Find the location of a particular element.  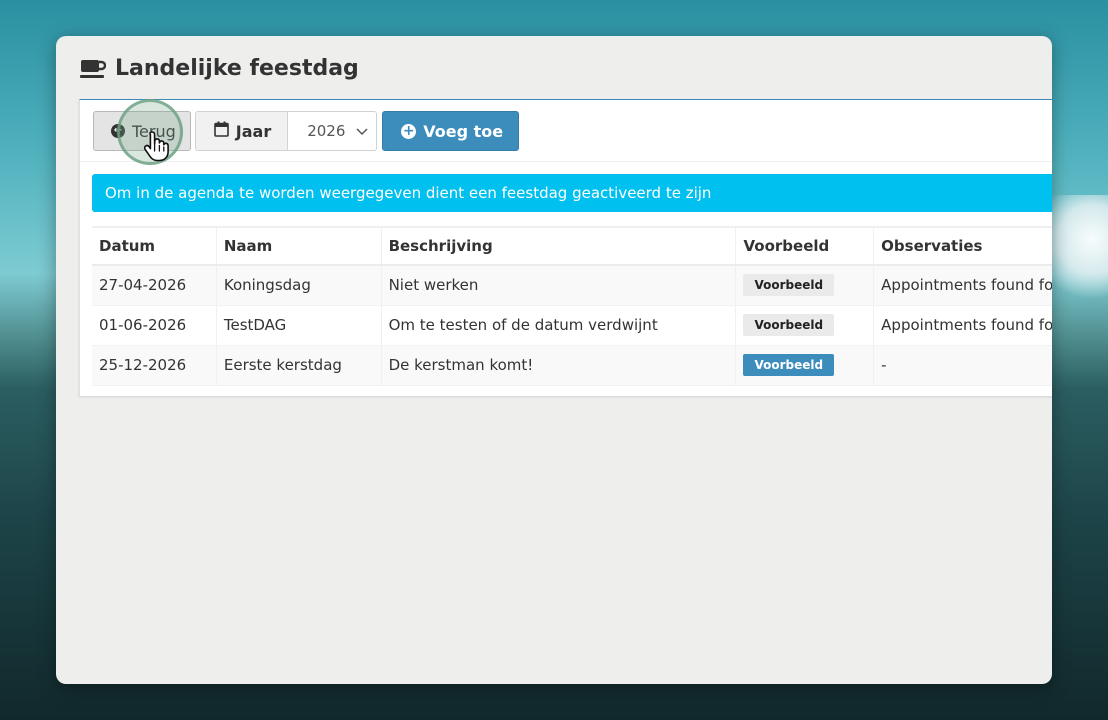

cell-naam: TestDAG is located at coordinates (298, 325).